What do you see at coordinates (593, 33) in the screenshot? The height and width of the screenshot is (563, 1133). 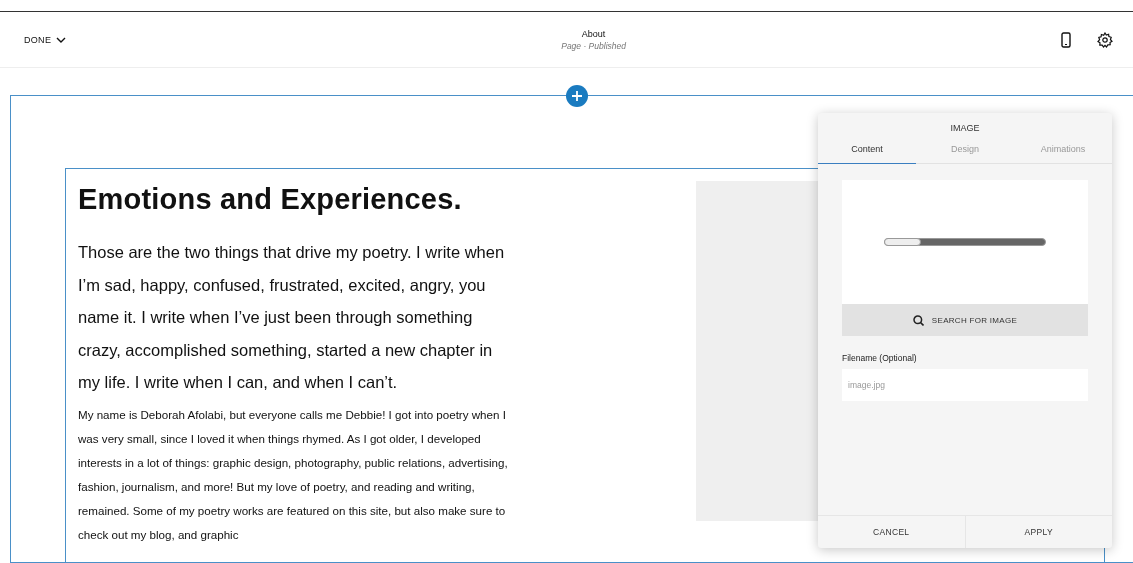 I see `page-title: About` at bounding box center [593, 33].